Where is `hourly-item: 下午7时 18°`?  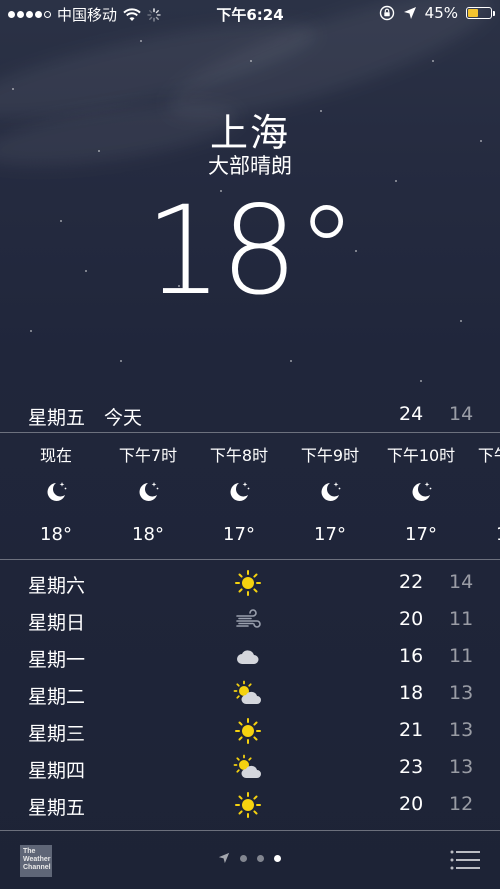
hourly-item: 下午7时 18° is located at coordinates (148, 496).